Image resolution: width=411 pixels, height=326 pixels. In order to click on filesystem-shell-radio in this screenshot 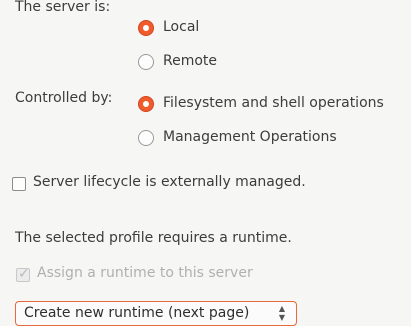, I will do `click(146, 104)`.